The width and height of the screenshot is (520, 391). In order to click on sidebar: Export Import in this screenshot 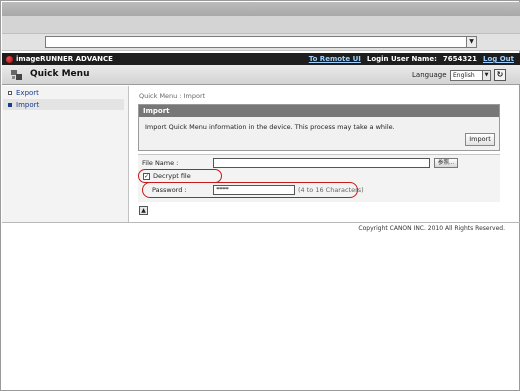, I will do `click(65, 154)`.